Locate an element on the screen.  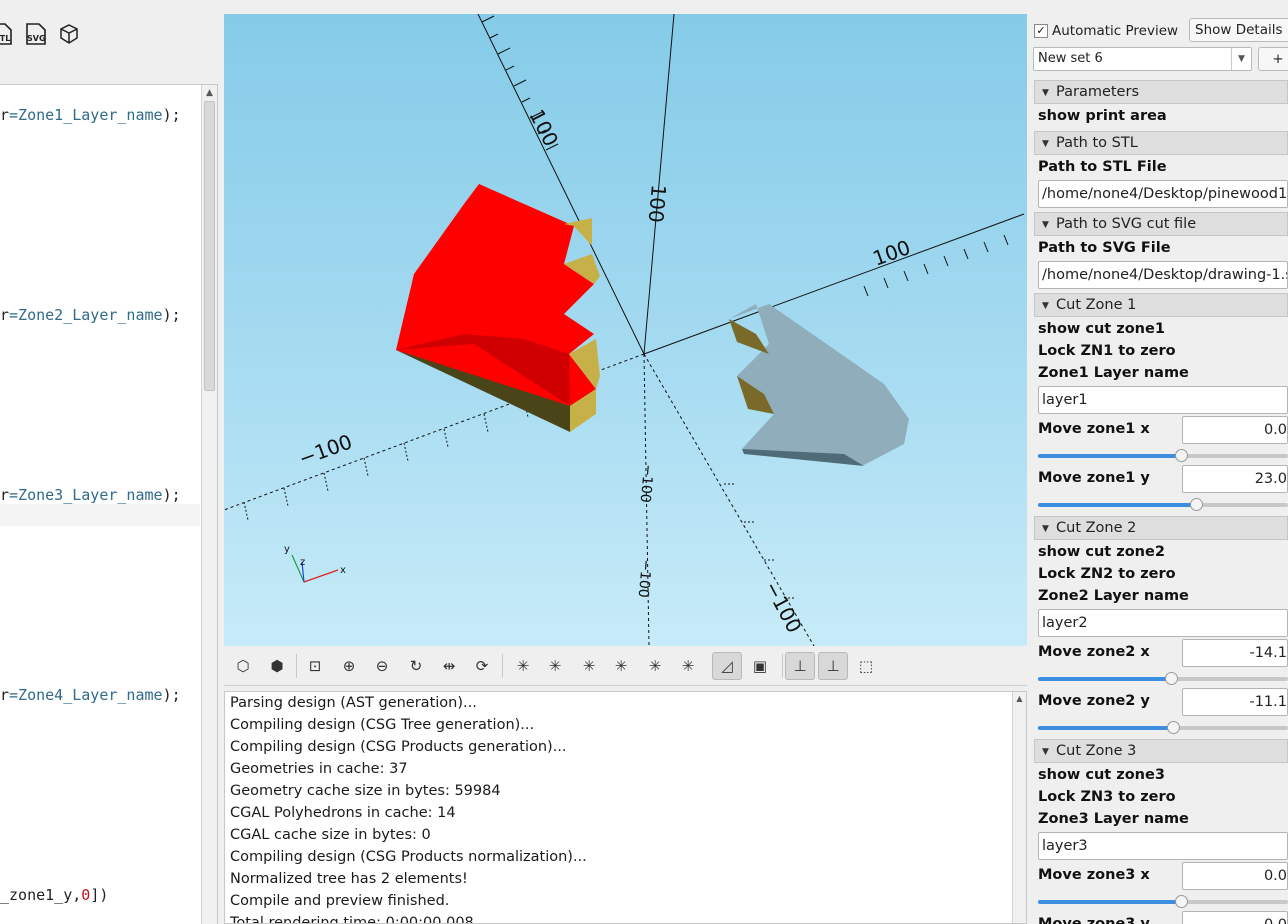
orthogonal-button: ▣ is located at coordinates (760, 666).